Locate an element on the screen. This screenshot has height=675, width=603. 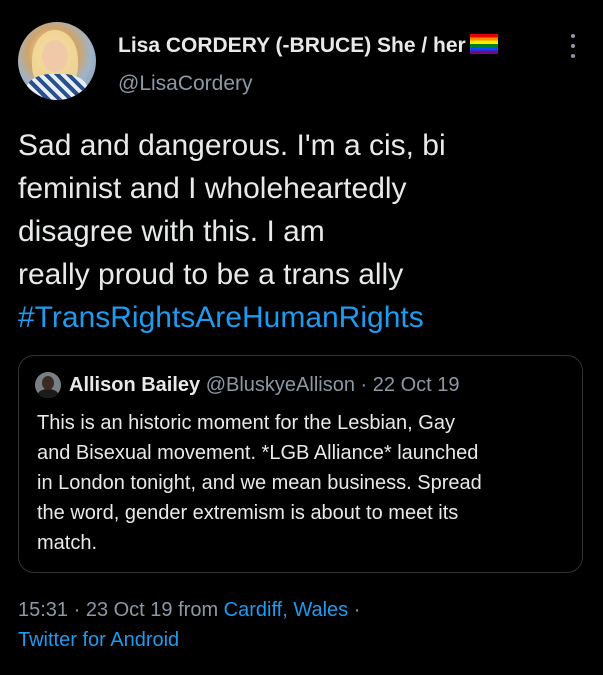
tweet-timestamp: 15:31 · 23 Oct 19 from is located at coordinates (118, 610).